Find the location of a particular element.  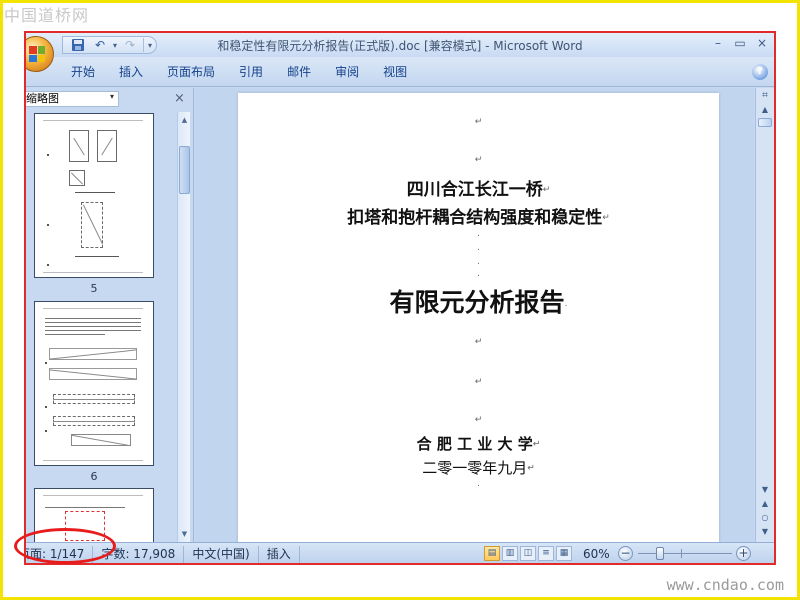

draft-view-icon: ▦ is located at coordinates (564, 553).